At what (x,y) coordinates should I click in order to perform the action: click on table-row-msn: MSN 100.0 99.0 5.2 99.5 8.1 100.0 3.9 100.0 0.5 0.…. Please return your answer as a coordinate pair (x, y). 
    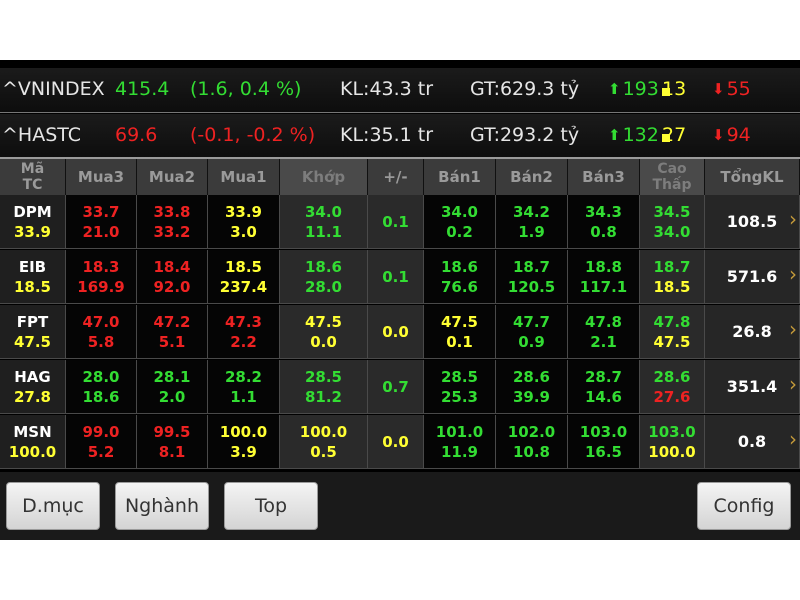
    Looking at the image, I should click on (400, 442).